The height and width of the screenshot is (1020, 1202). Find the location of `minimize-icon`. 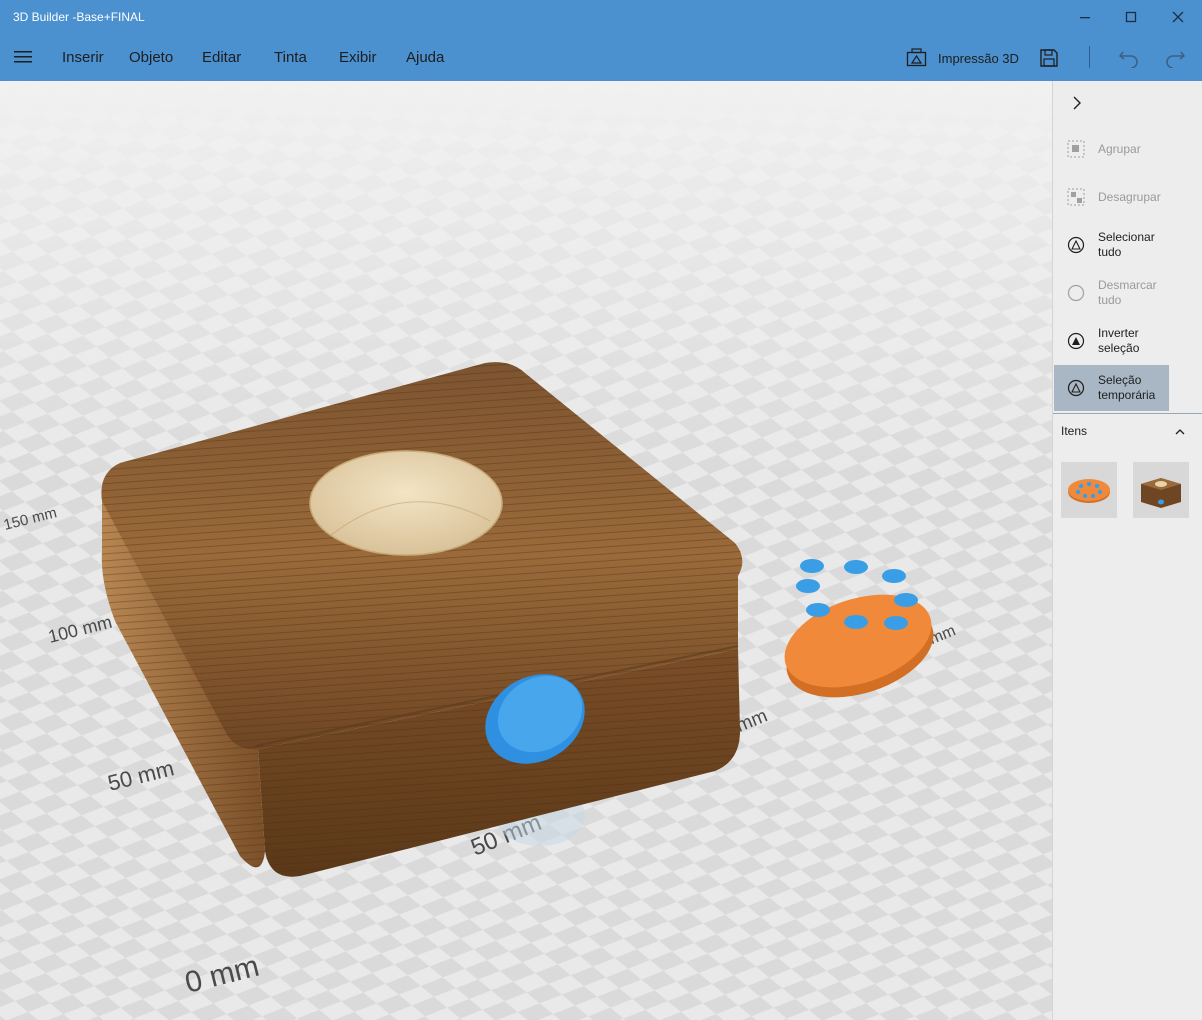

minimize-icon is located at coordinates (1085, 18).